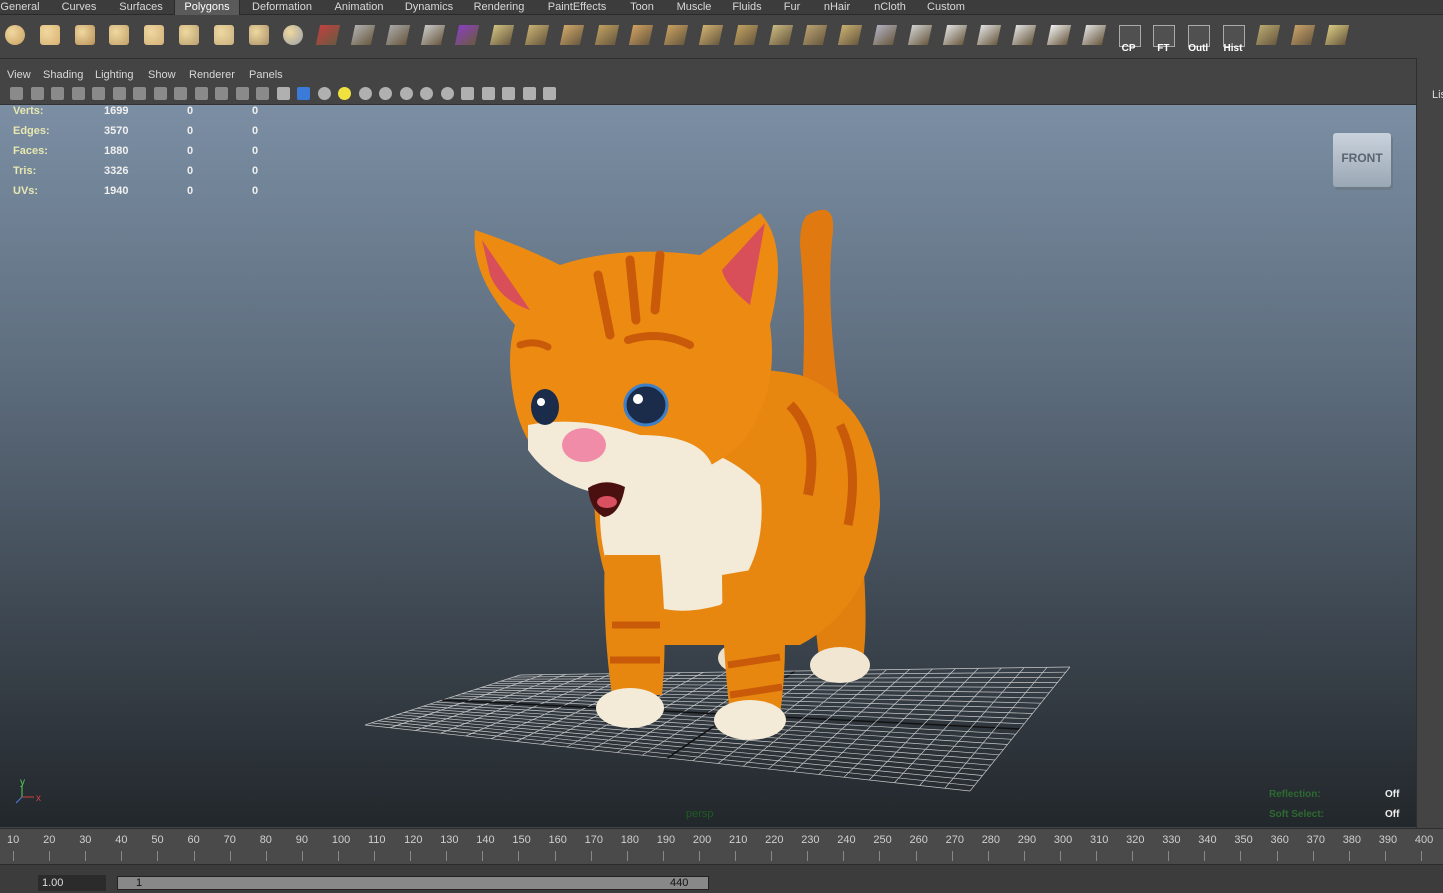 This screenshot has width=1443, height=893. Describe the element at coordinates (694, 7) in the screenshot. I see `tab-muscle: Muscle` at that location.